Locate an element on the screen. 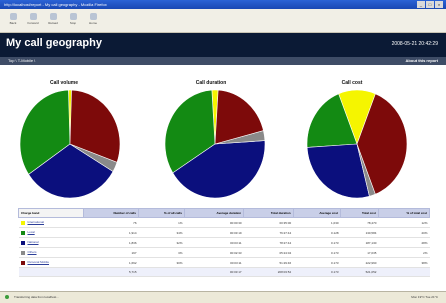 This screenshot has width=446, height=303. table-cell: 1,914 is located at coordinates (111, 232).